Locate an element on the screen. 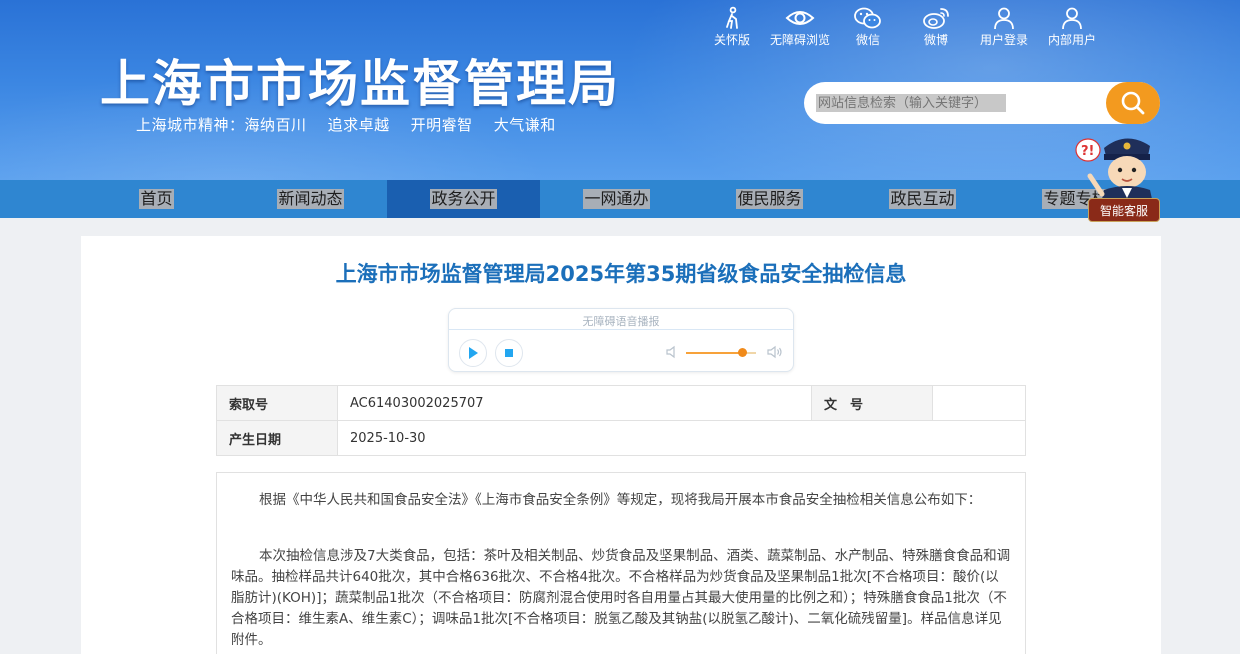 Image resolution: width=1240 pixels, height=654 pixels. top-link-label: 用户登录 is located at coordinates (1003, 40).